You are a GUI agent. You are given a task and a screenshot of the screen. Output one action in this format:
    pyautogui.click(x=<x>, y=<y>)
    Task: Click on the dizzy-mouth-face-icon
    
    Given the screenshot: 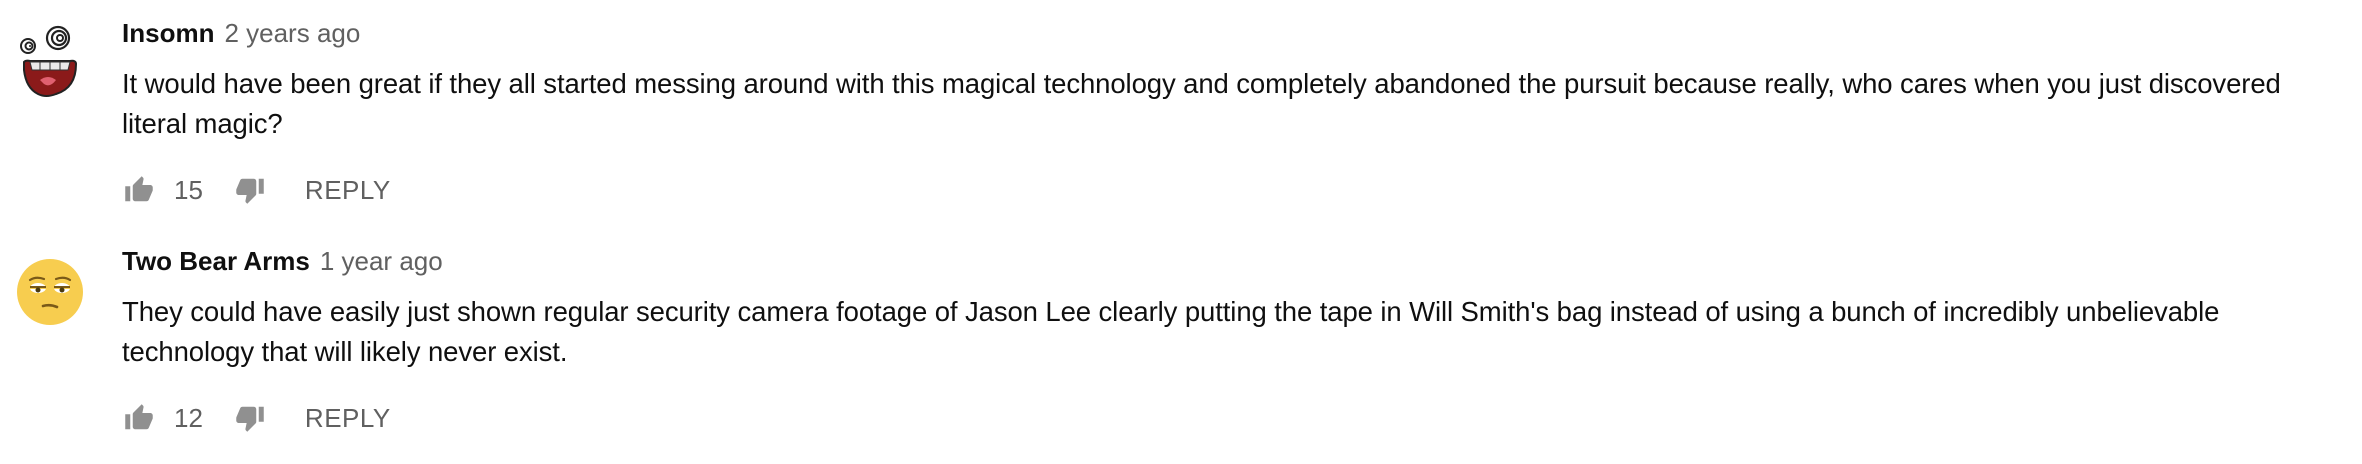 What is the action you would take?
    pyautogui.click(x=50, y=63)
    